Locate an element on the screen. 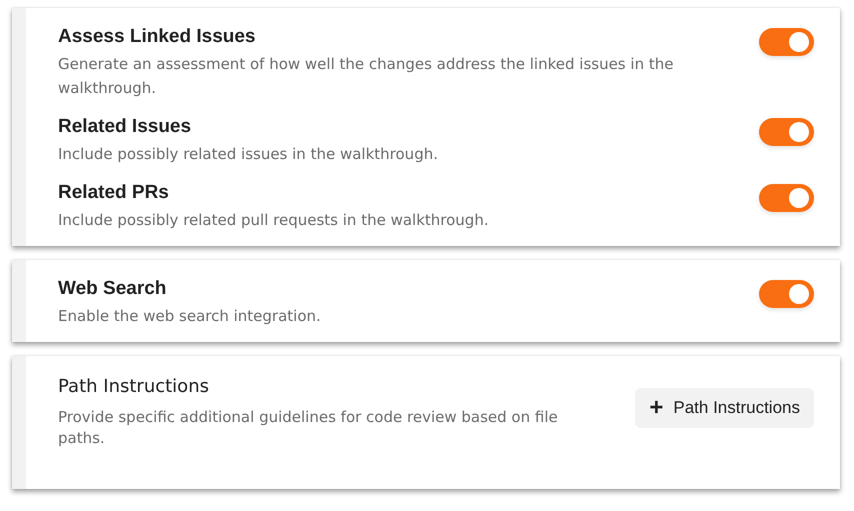 Image resolution: width=854 pixels, height=511 pixels. setting-description: Provide specific additional guidelines for code review based on file paths. is located at coordinates (308, 428).